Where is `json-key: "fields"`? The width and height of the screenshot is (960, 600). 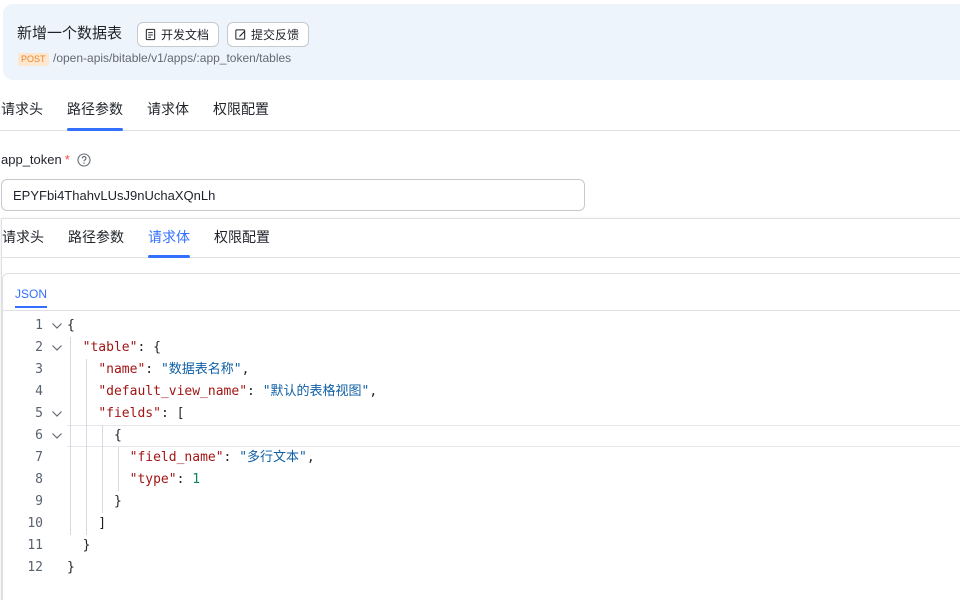 json-key: "fields" is located at coordinates (129, 413).